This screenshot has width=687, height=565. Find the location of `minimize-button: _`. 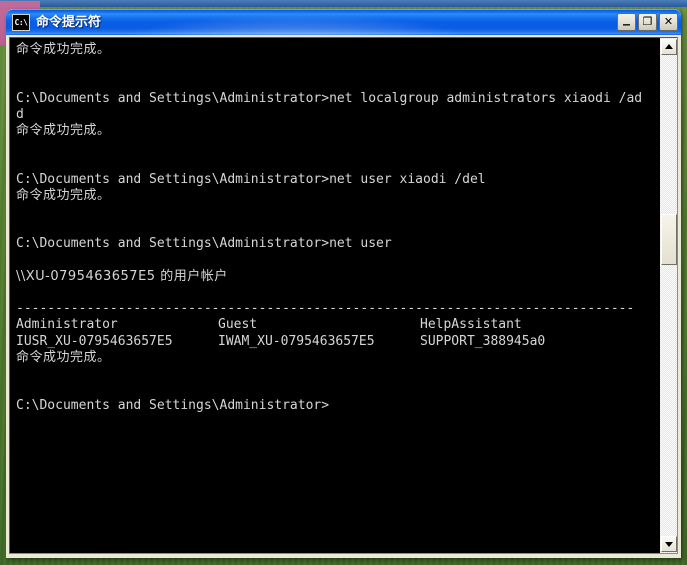

minimize-button: _ is located at coordinates (626, 20).